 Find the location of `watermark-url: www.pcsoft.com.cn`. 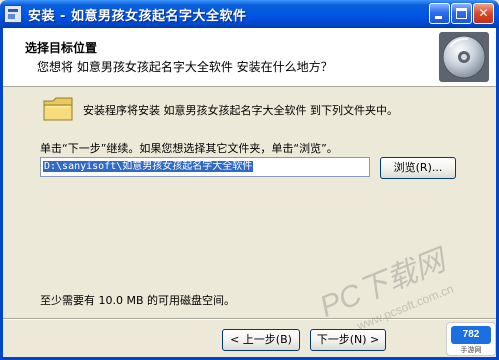

watermark-url: www.pcsoft.com.cn is located at coordinates (405, 307).